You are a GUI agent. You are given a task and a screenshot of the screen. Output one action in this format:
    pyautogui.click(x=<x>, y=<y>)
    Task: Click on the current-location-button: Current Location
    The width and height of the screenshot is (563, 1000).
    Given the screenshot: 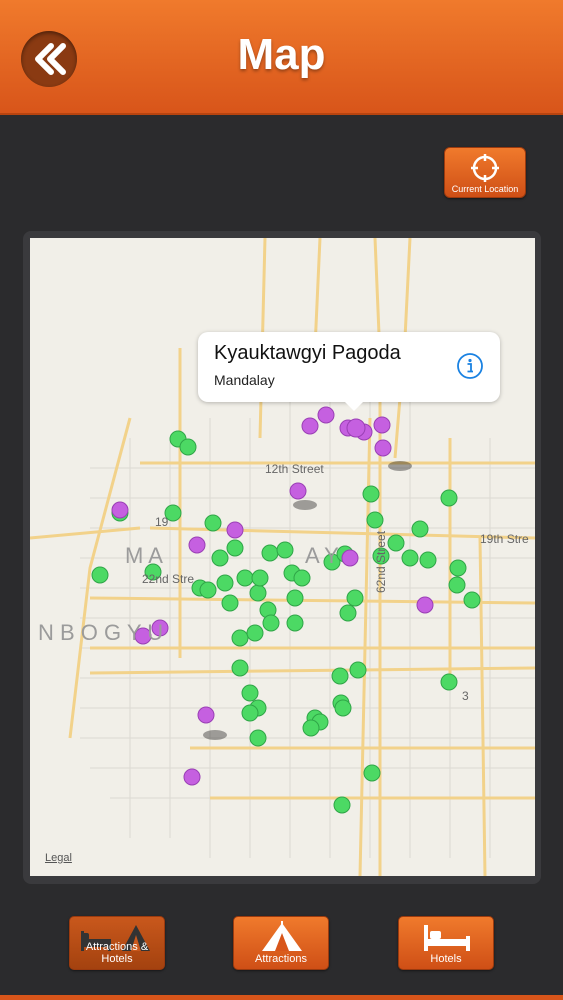 What is the action you would take?
    pyautogui.click(x=485, y=172)
    